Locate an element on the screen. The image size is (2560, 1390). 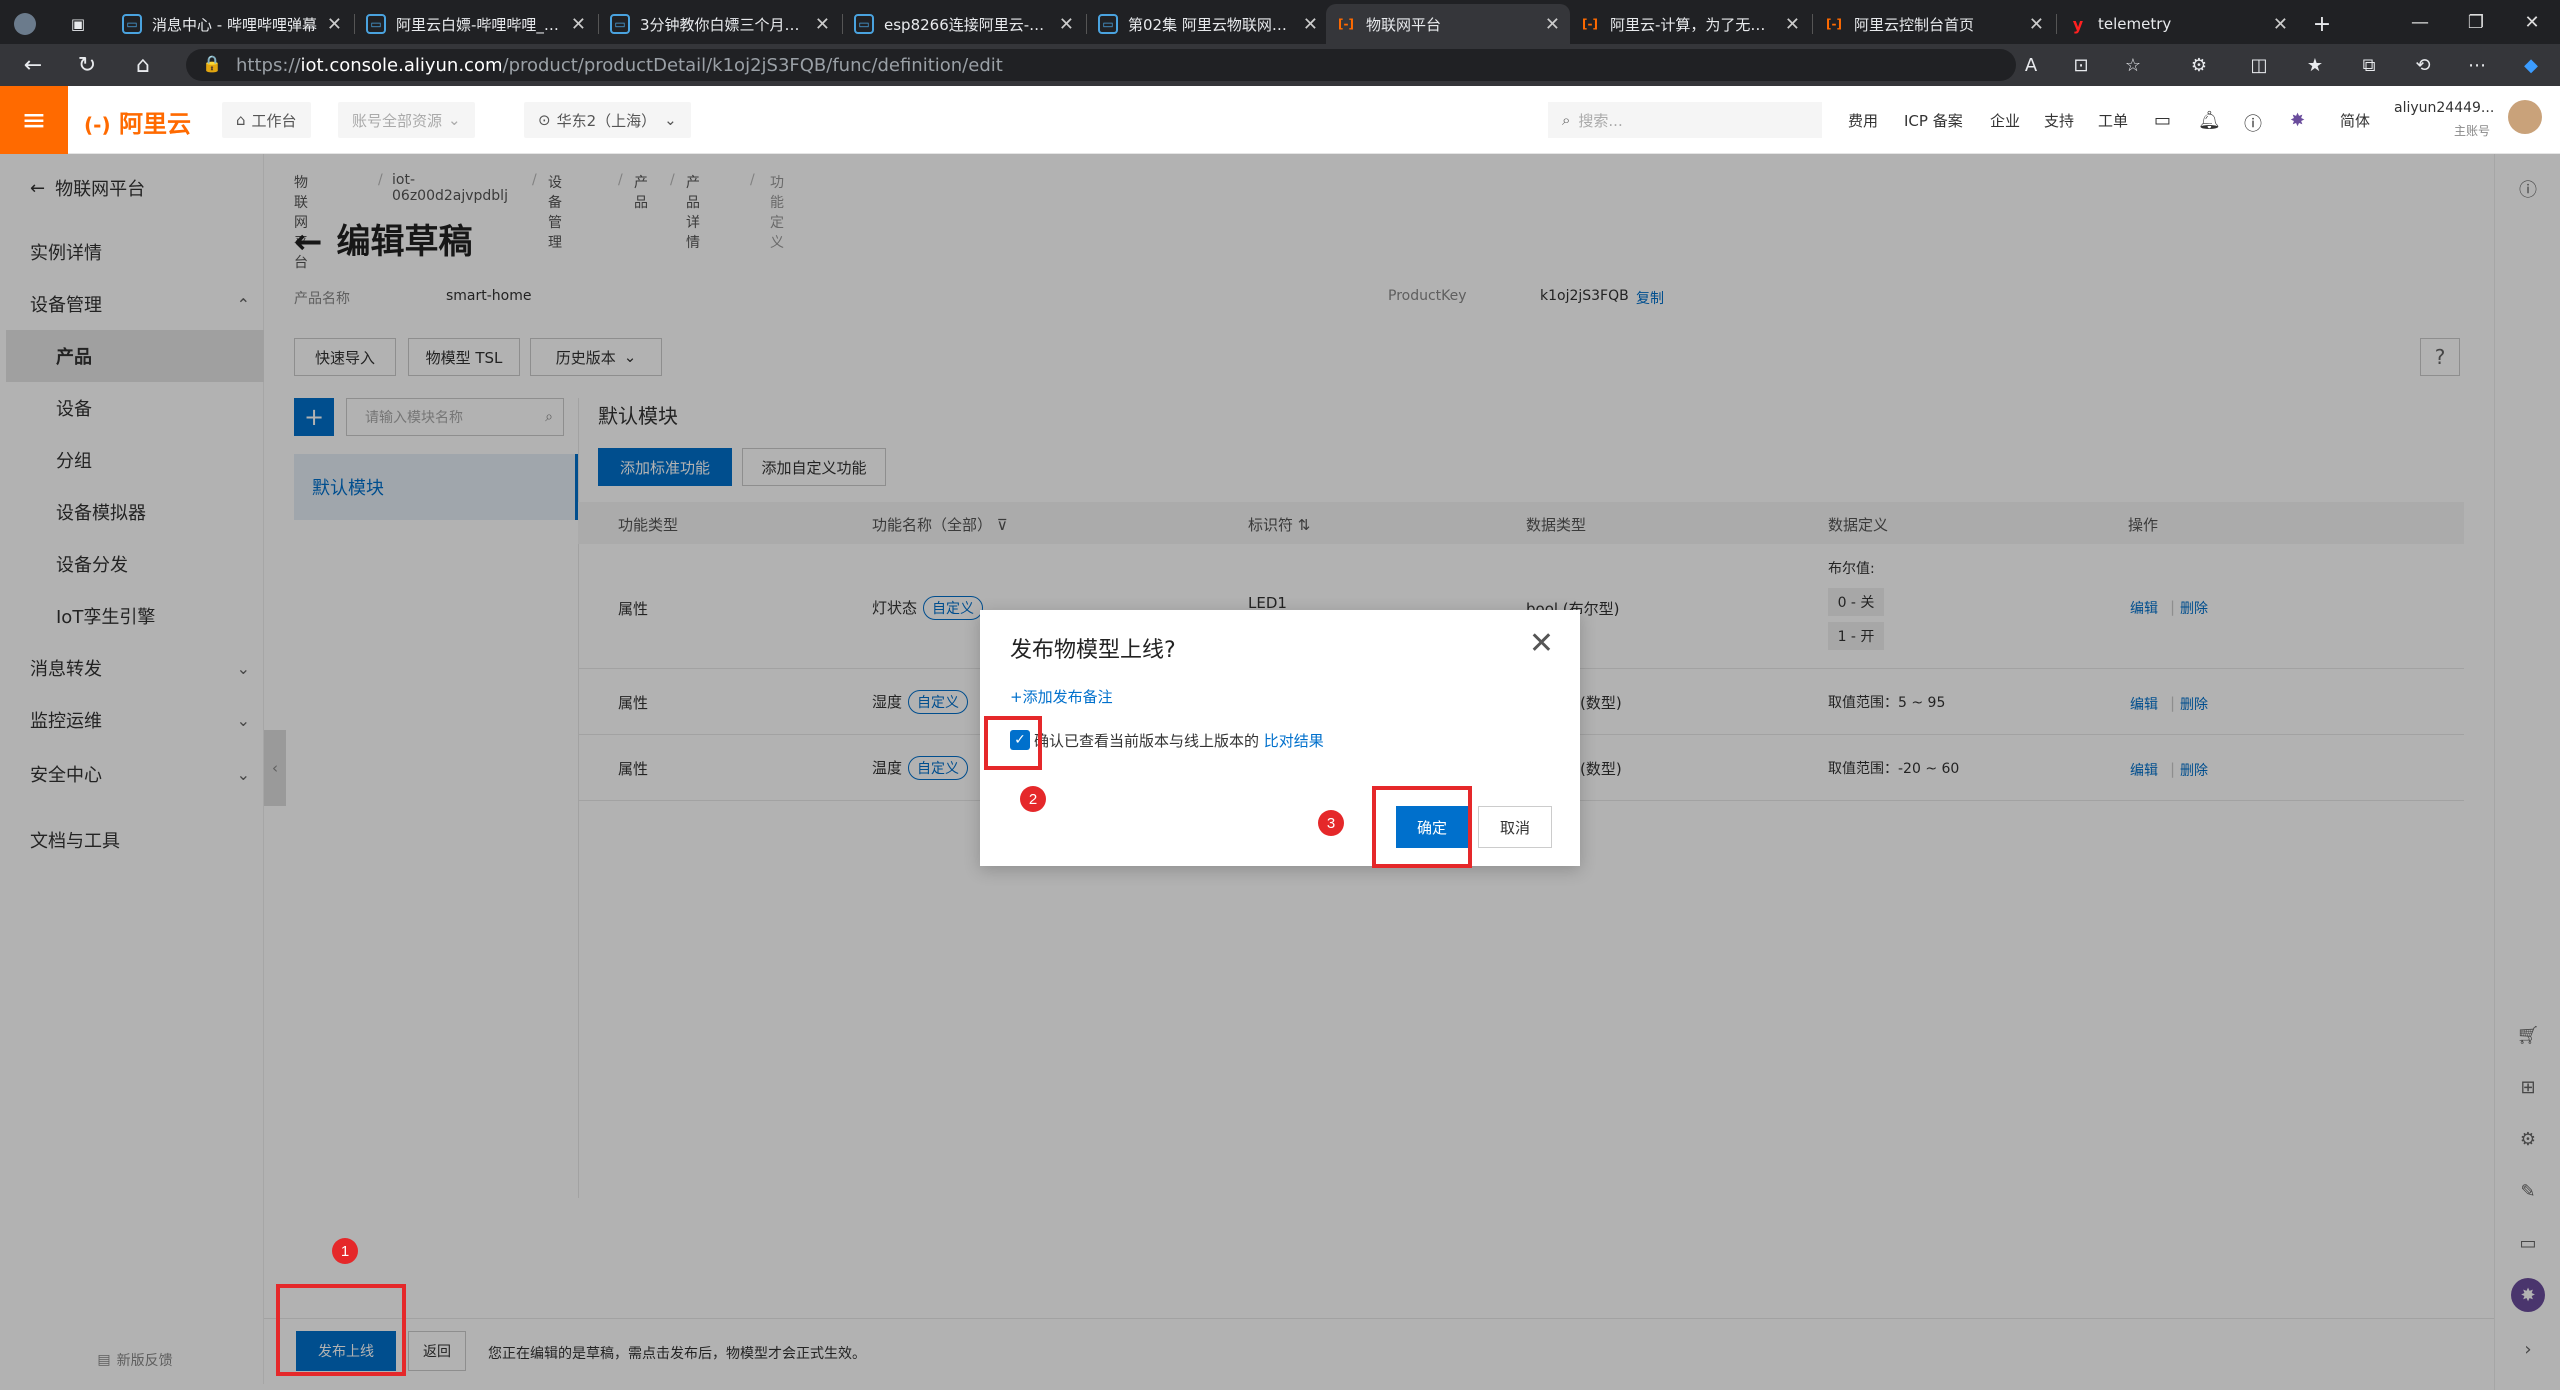
profile-icon is located at coordinates (25, 24).